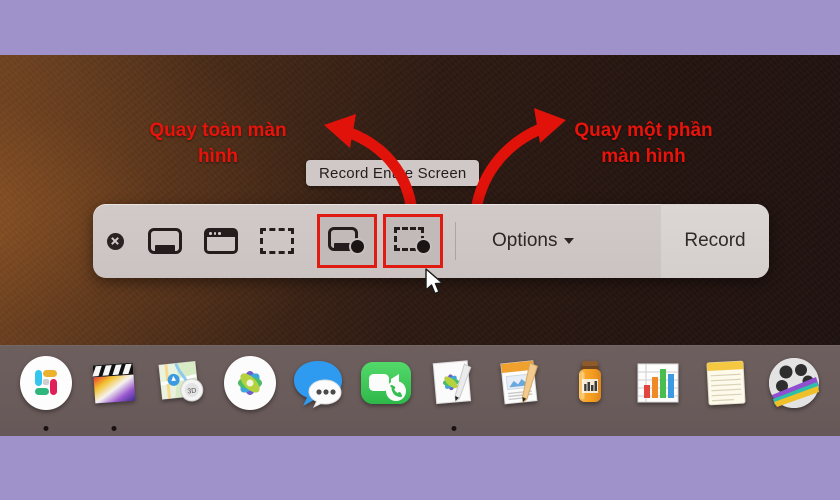 This screenshot has height=500, width=840. I want to click on dock-item-slack, so click(46, 395).